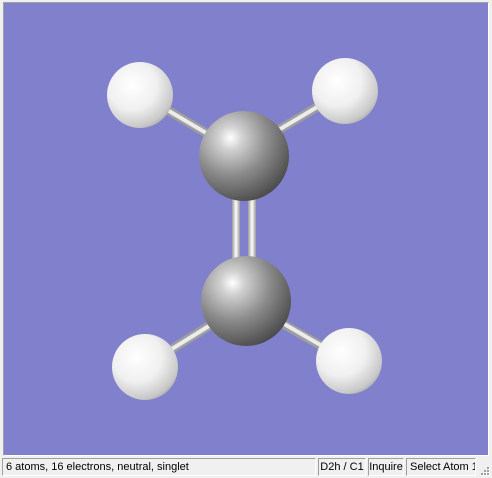 This screenshot has height=478, width=492. I want to click on carbon-atom-top, so click(244, 156).